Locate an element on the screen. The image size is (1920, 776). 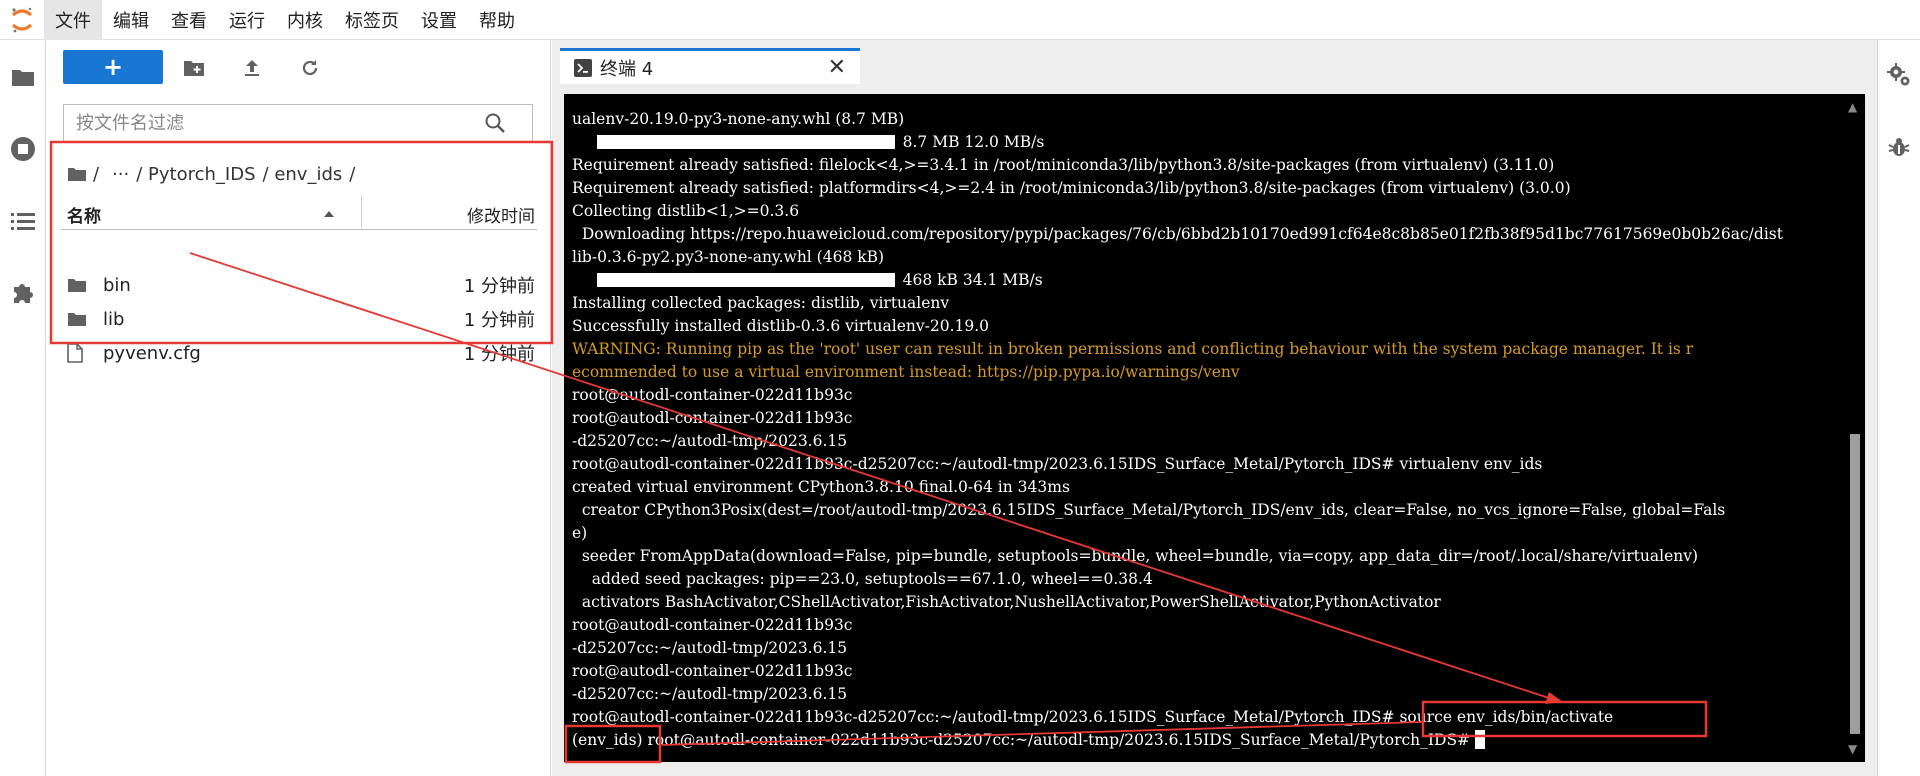
left-activity-bar is located at coordinates (23, 408).